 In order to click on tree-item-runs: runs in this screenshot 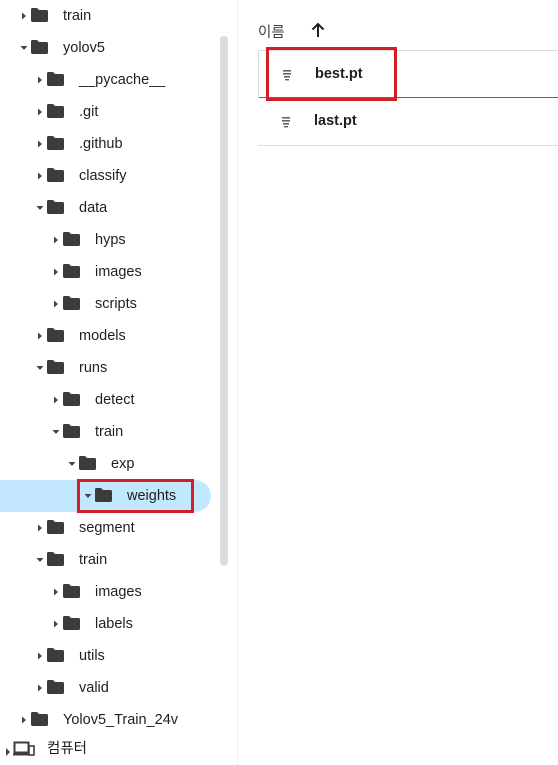, I will do `click(118, 368)`.